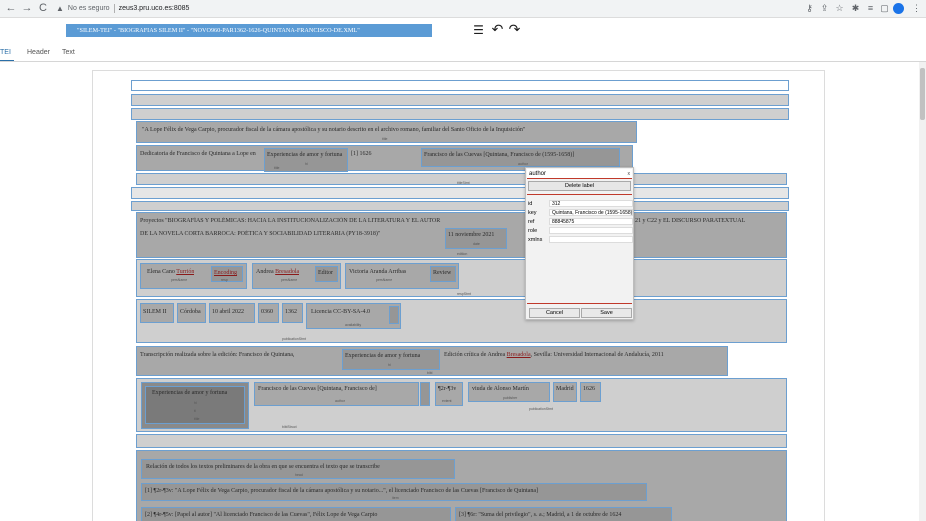 The image size is (926, 521). I want to click on tag-label: author, so click(523, 164).